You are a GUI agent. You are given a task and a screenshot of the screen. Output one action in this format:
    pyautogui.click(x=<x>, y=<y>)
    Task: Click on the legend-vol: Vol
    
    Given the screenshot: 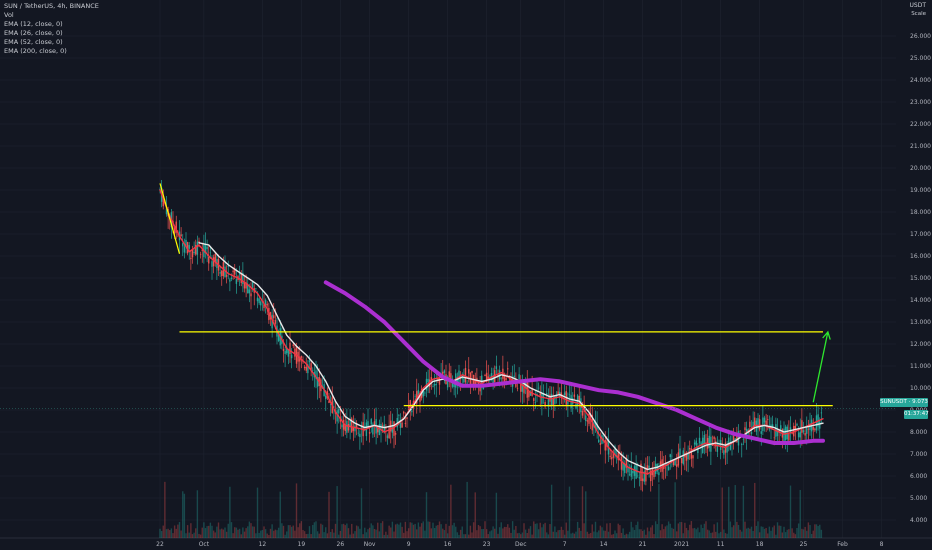 What is the action you would take?
    pyautogui.click(x=51, y=15)
    